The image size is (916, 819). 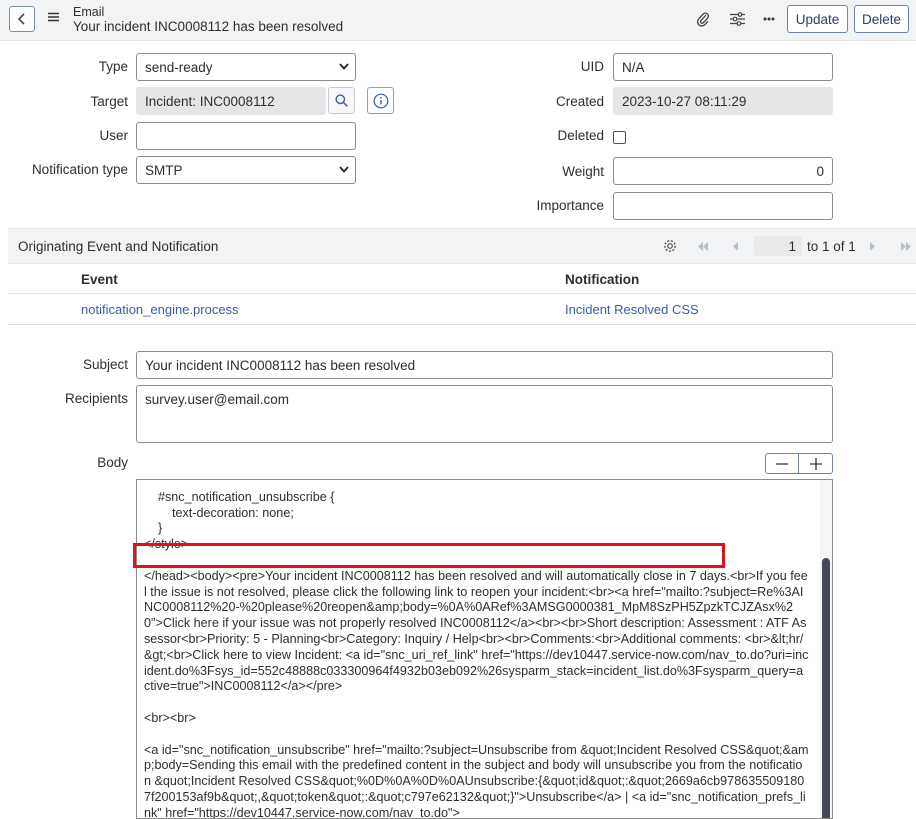 I want to click on expand-body-button, so click(x=815, y=463).